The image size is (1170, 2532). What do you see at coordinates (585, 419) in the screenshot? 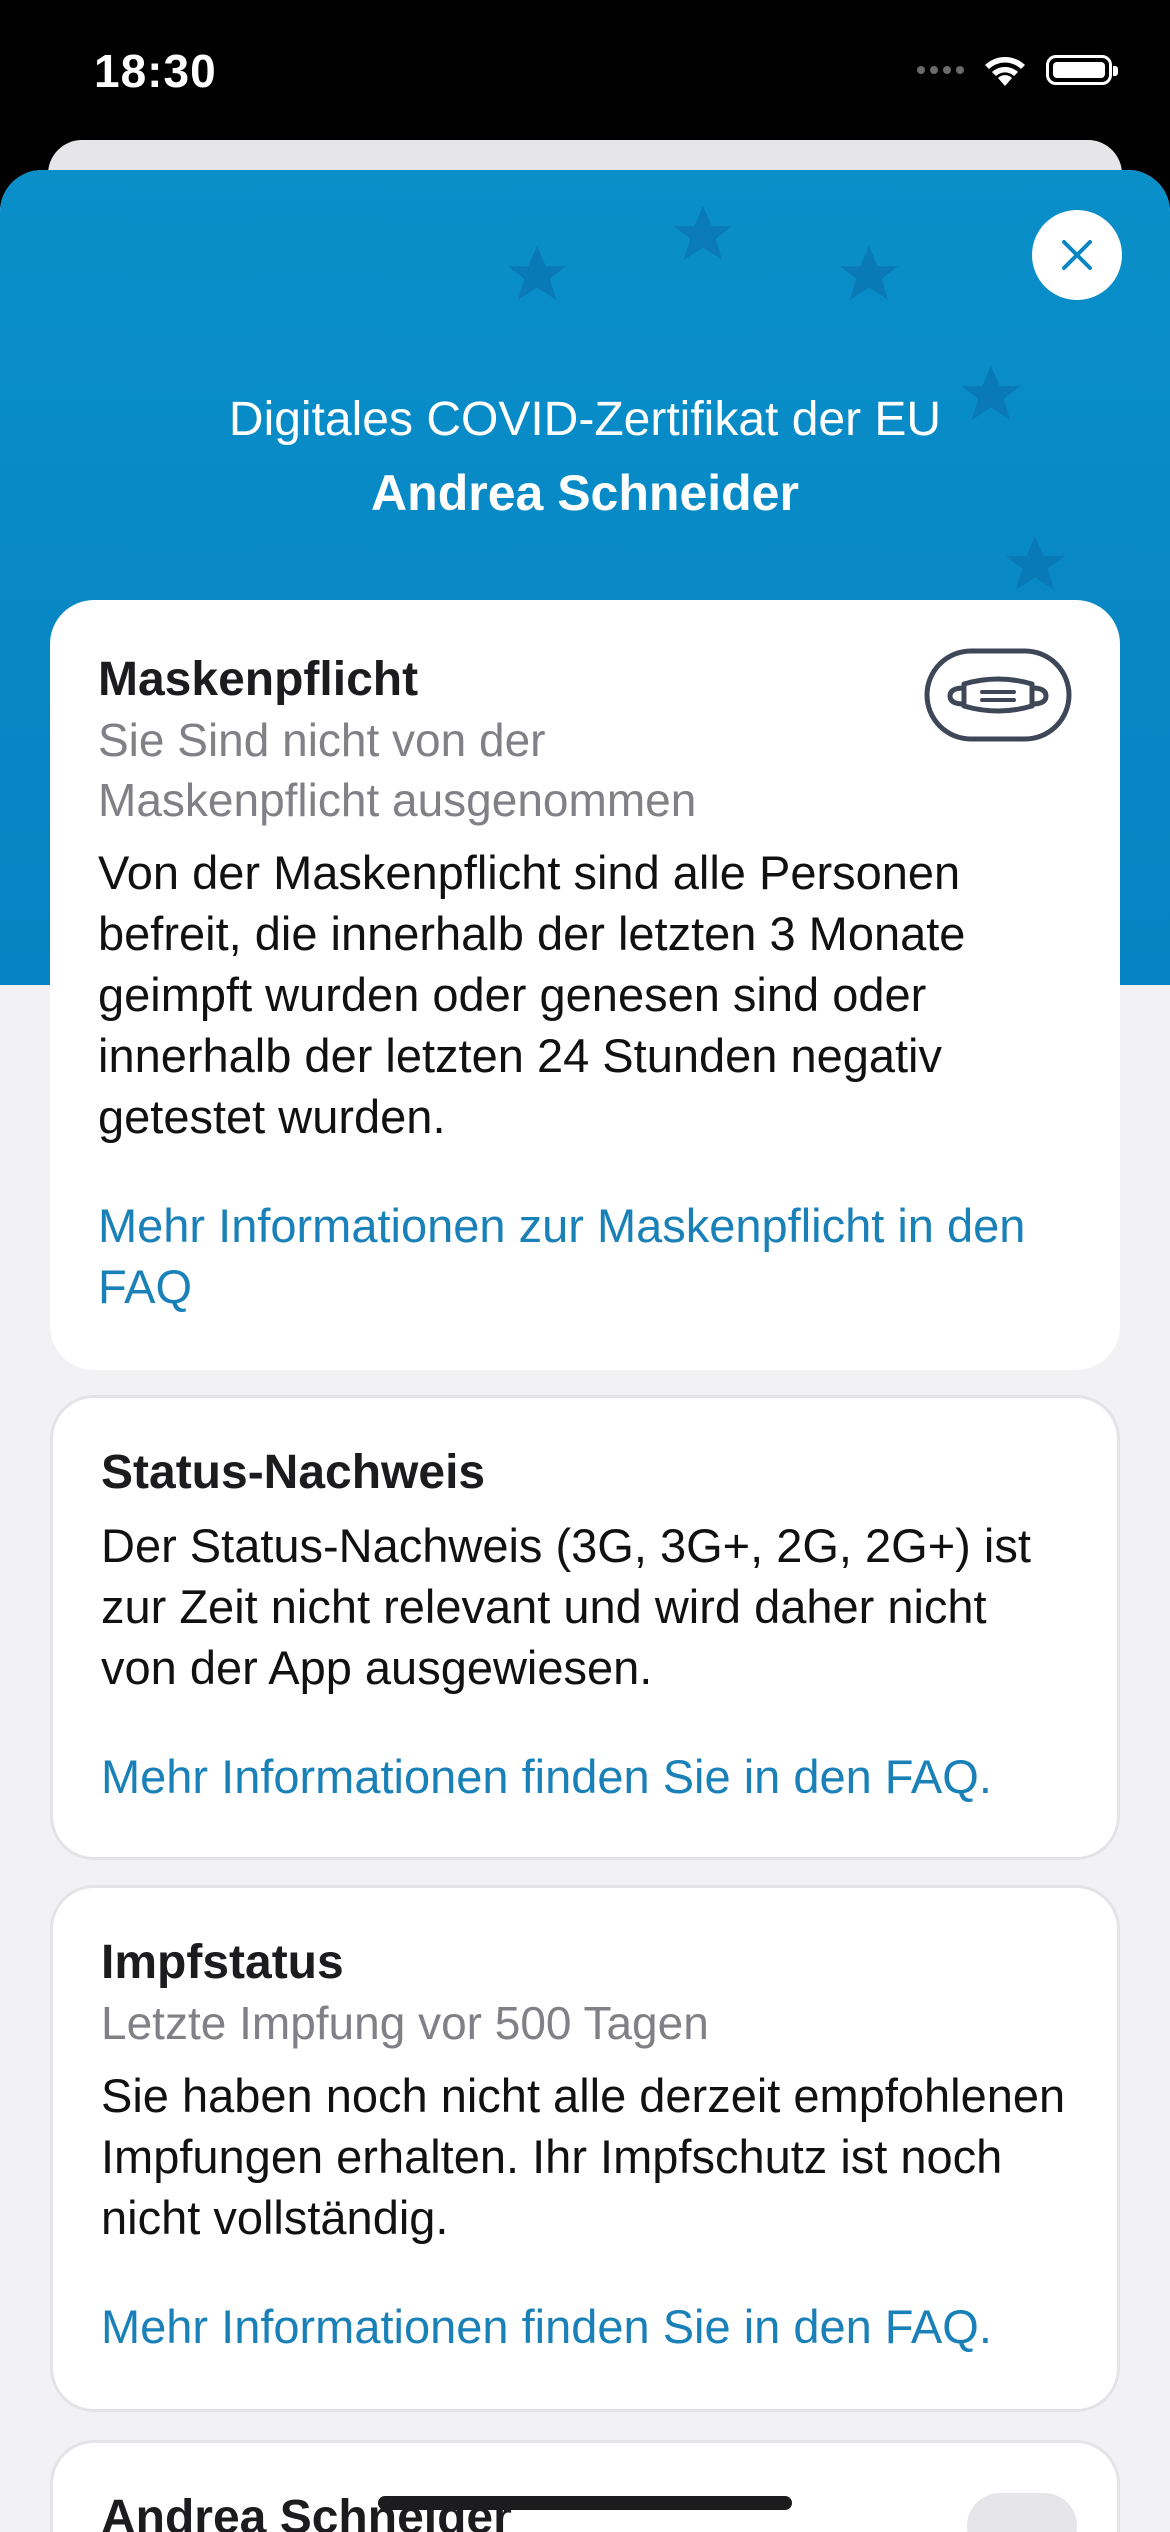
I see `certificate-title: Digitales COVID-Zertifikat der EU` at bounding box center [585, 419].